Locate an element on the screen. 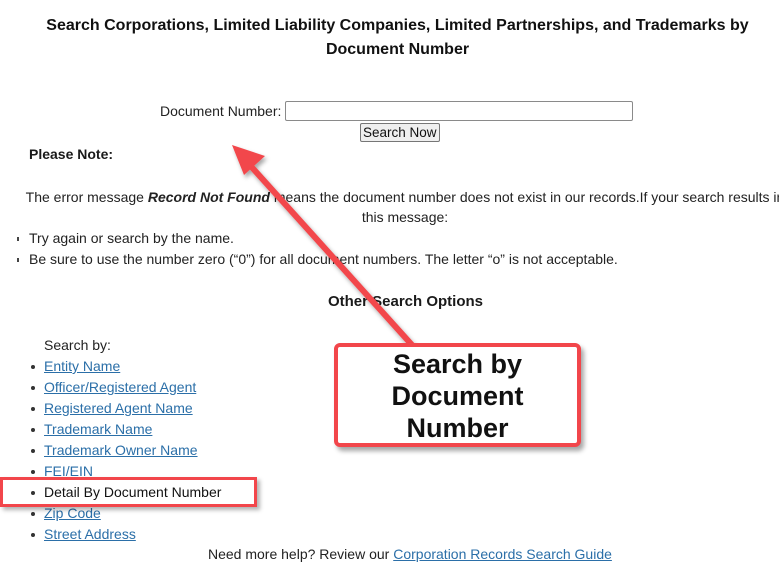 The height and width of the screenshot is (577, 779). document-number-form: Document Number: is located at coordinates (397, 111).